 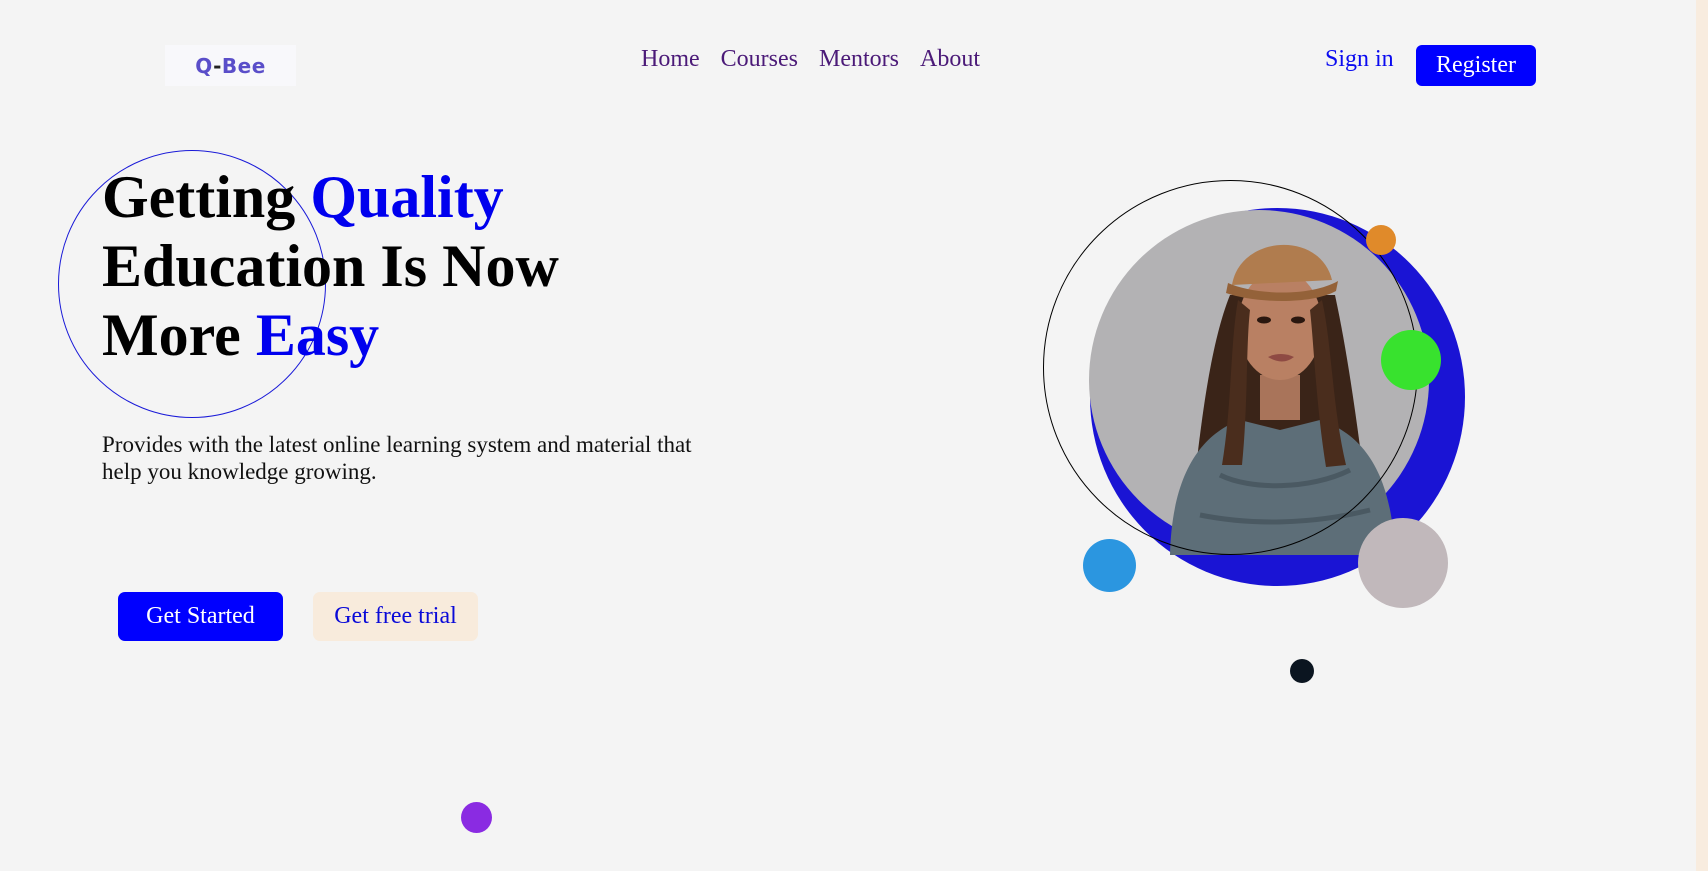 I want to click on get-started-button: Get Started, so click(x=200, y=616).